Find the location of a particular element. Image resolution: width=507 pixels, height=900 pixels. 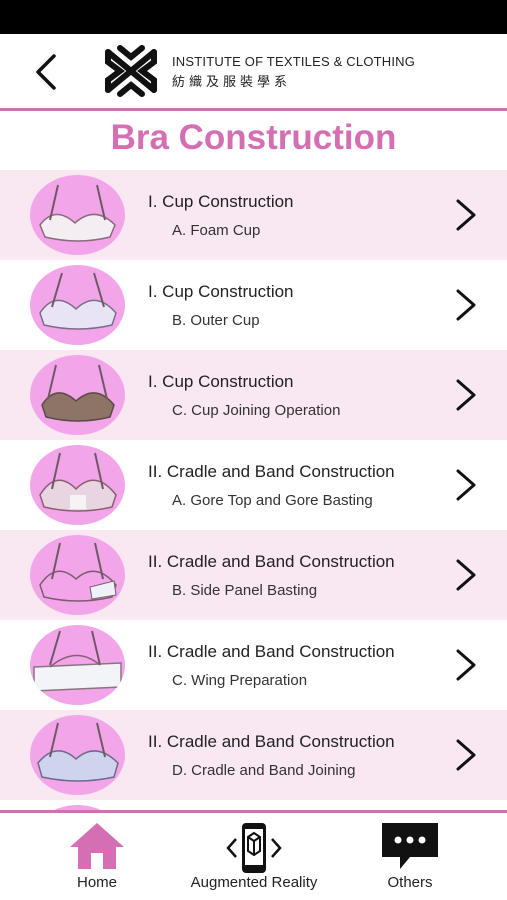

item-subtitle: B. Side Panel Basting is located at coordinates (245, 590).